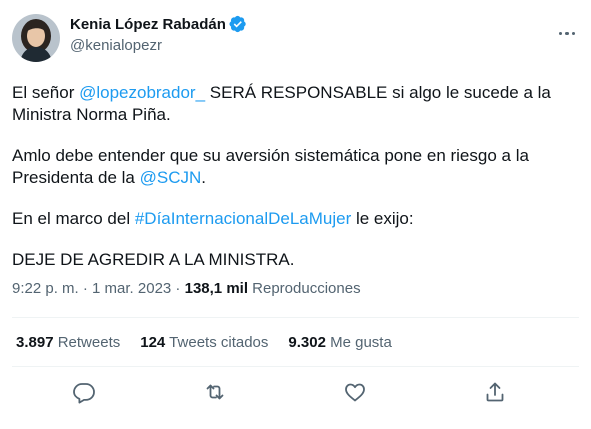  What do you see at coordinates (142, 92) in the screenshot?
I see `mention-link: @lopezobrador_` at bounding box center [142, 92].